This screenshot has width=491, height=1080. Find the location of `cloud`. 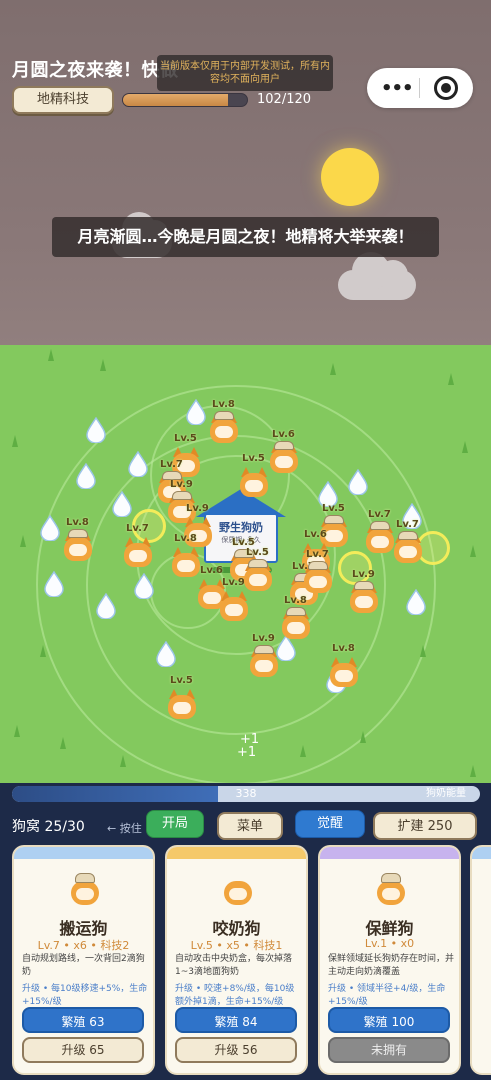

cloud is located at coordinates (377, 276).